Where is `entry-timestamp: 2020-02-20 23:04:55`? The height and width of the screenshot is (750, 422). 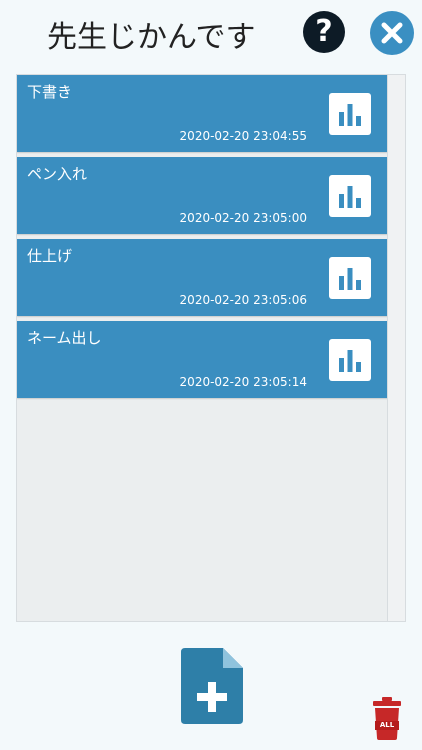
entry-timestamp: 2020-02-20 23:04:55 is located at coordinates (243, 136).